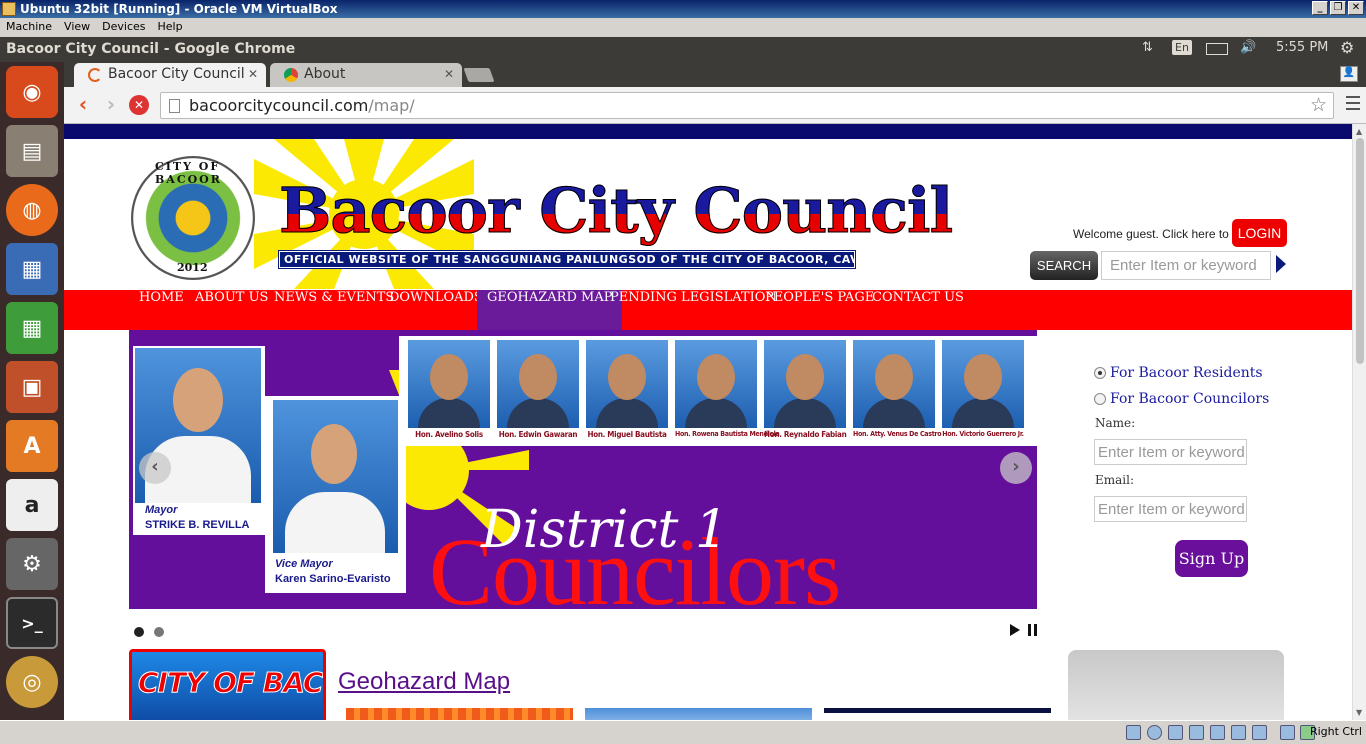  Describe the element at coordinates (139, 105) in the screenshot. I see `stop-loading-icon: ✕` at that location.